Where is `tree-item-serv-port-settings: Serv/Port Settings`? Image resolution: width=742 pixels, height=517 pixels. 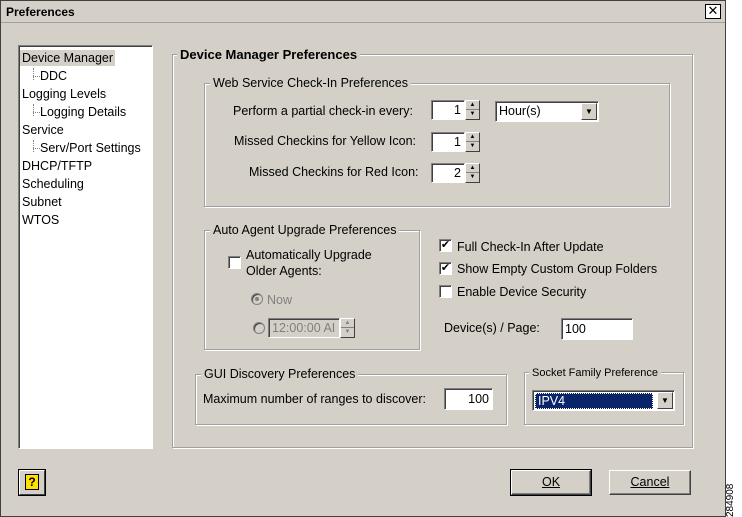
tree-item-serv-port-settings: Serv/Port Settings is located at coordinates (90, 148).